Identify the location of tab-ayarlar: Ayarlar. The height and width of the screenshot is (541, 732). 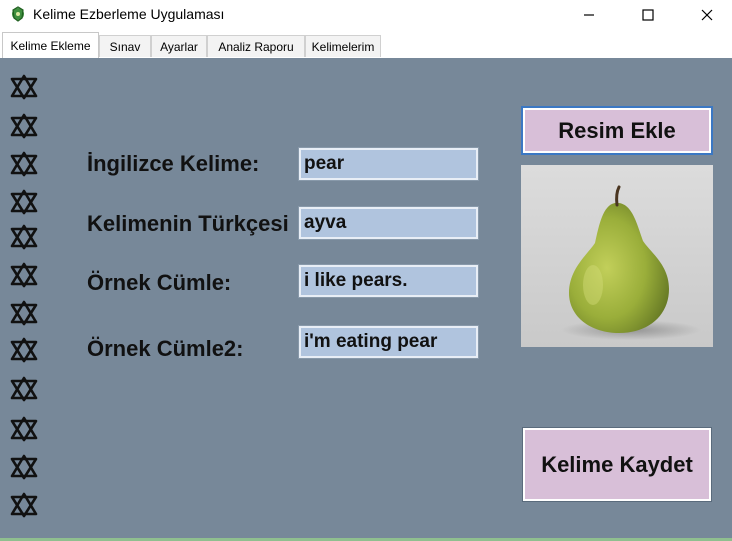
(179, 46).